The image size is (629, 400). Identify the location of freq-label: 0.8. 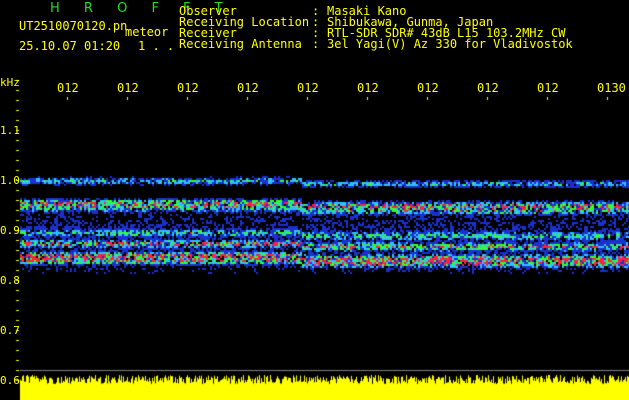
(10, 280).